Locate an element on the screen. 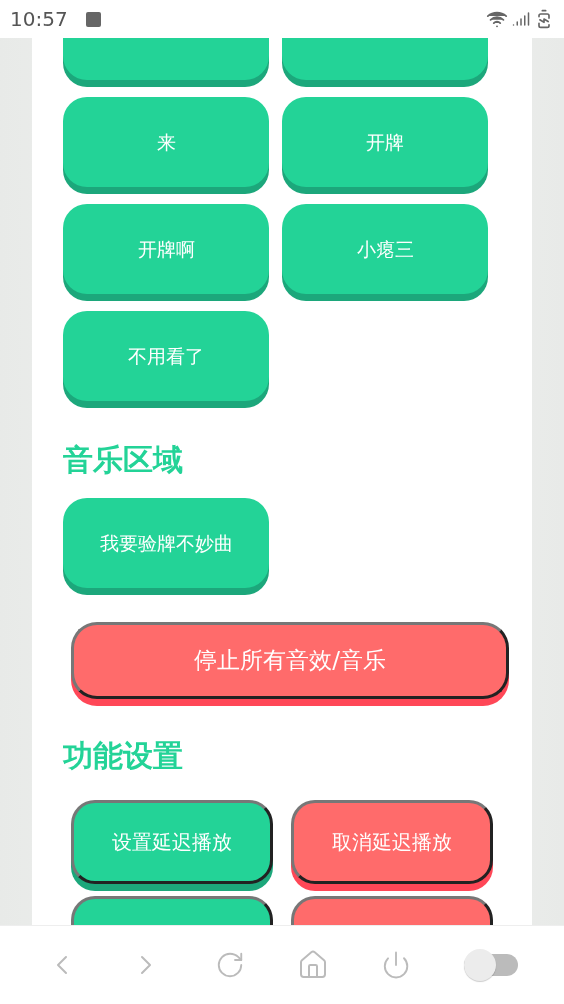 Image resolution: width=564 pixels, height=1004 pixels. signal-icon is located at coordinates (521, 19).